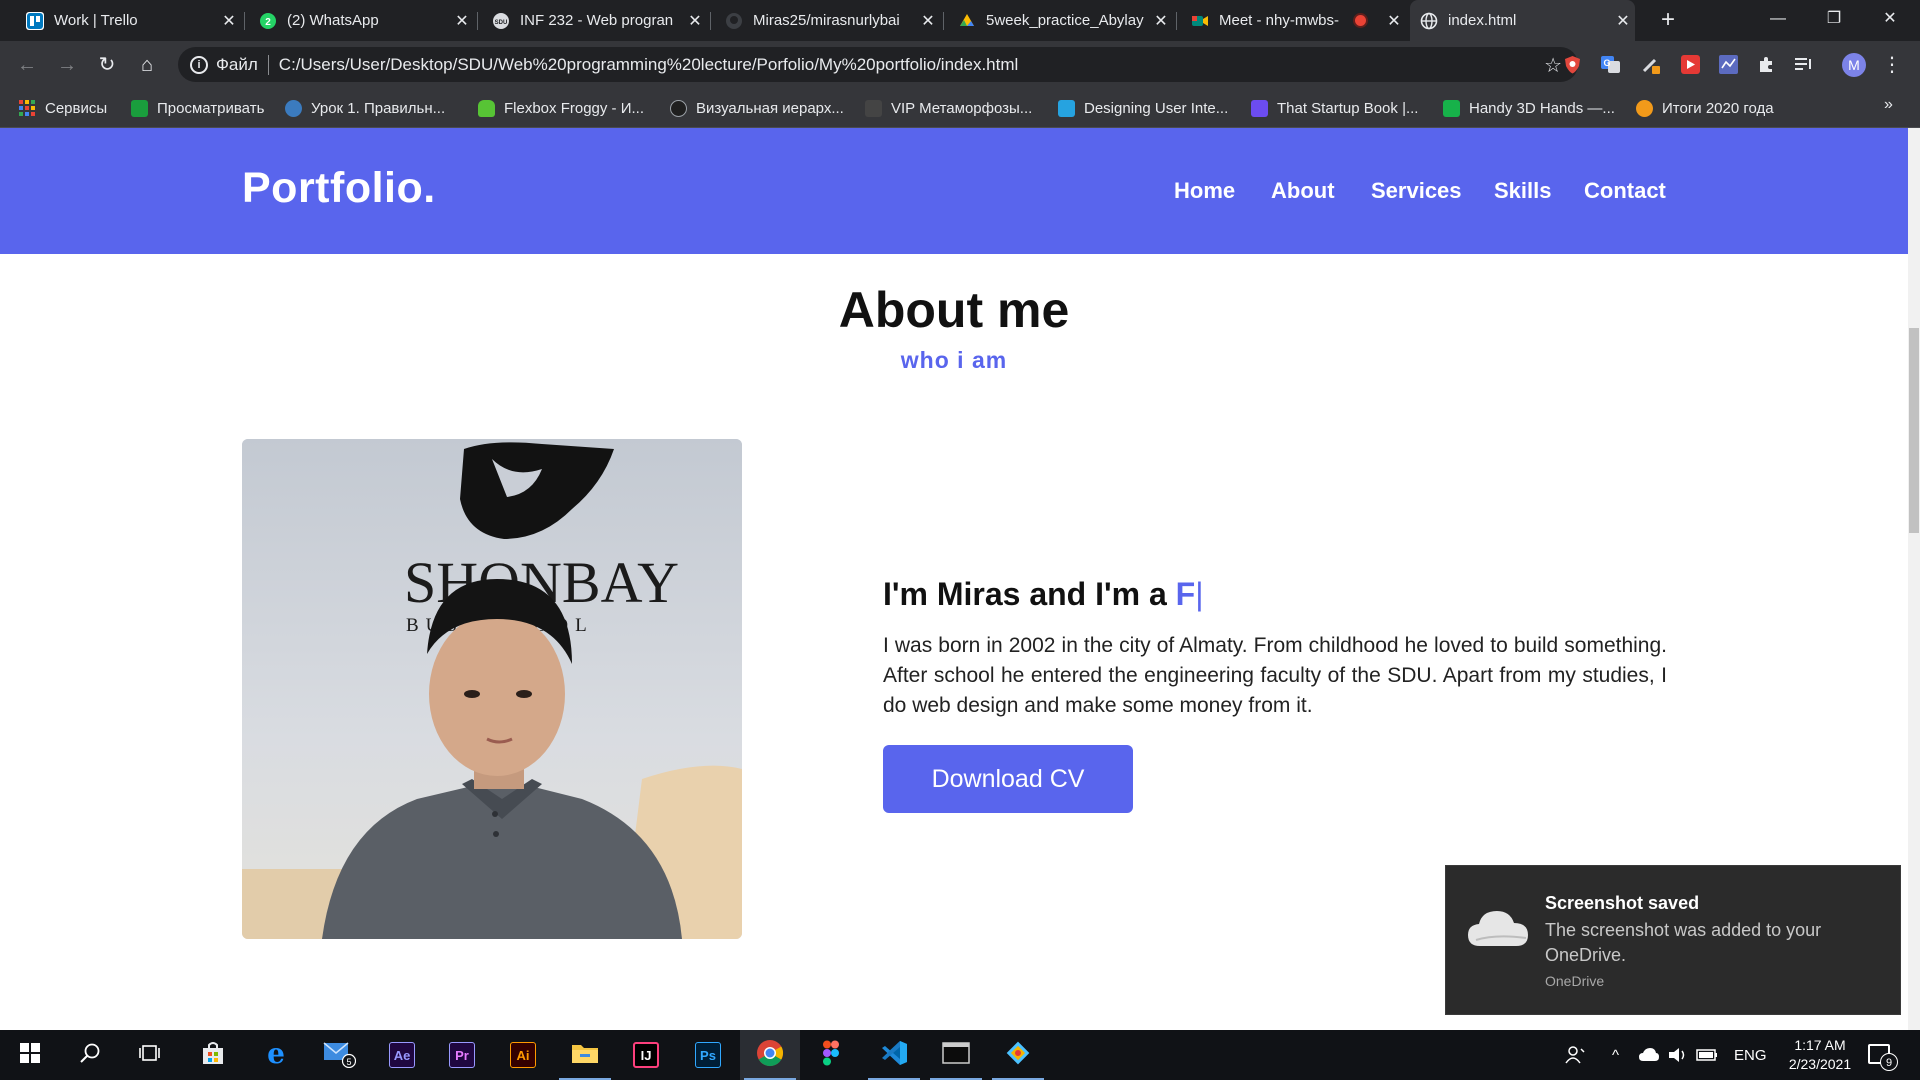 The height and width of the screenshot is (1080, 1920). Describe the element at coordinates (1914, 430) in the screenshot. I see `scrollbar-thumb` at that location.